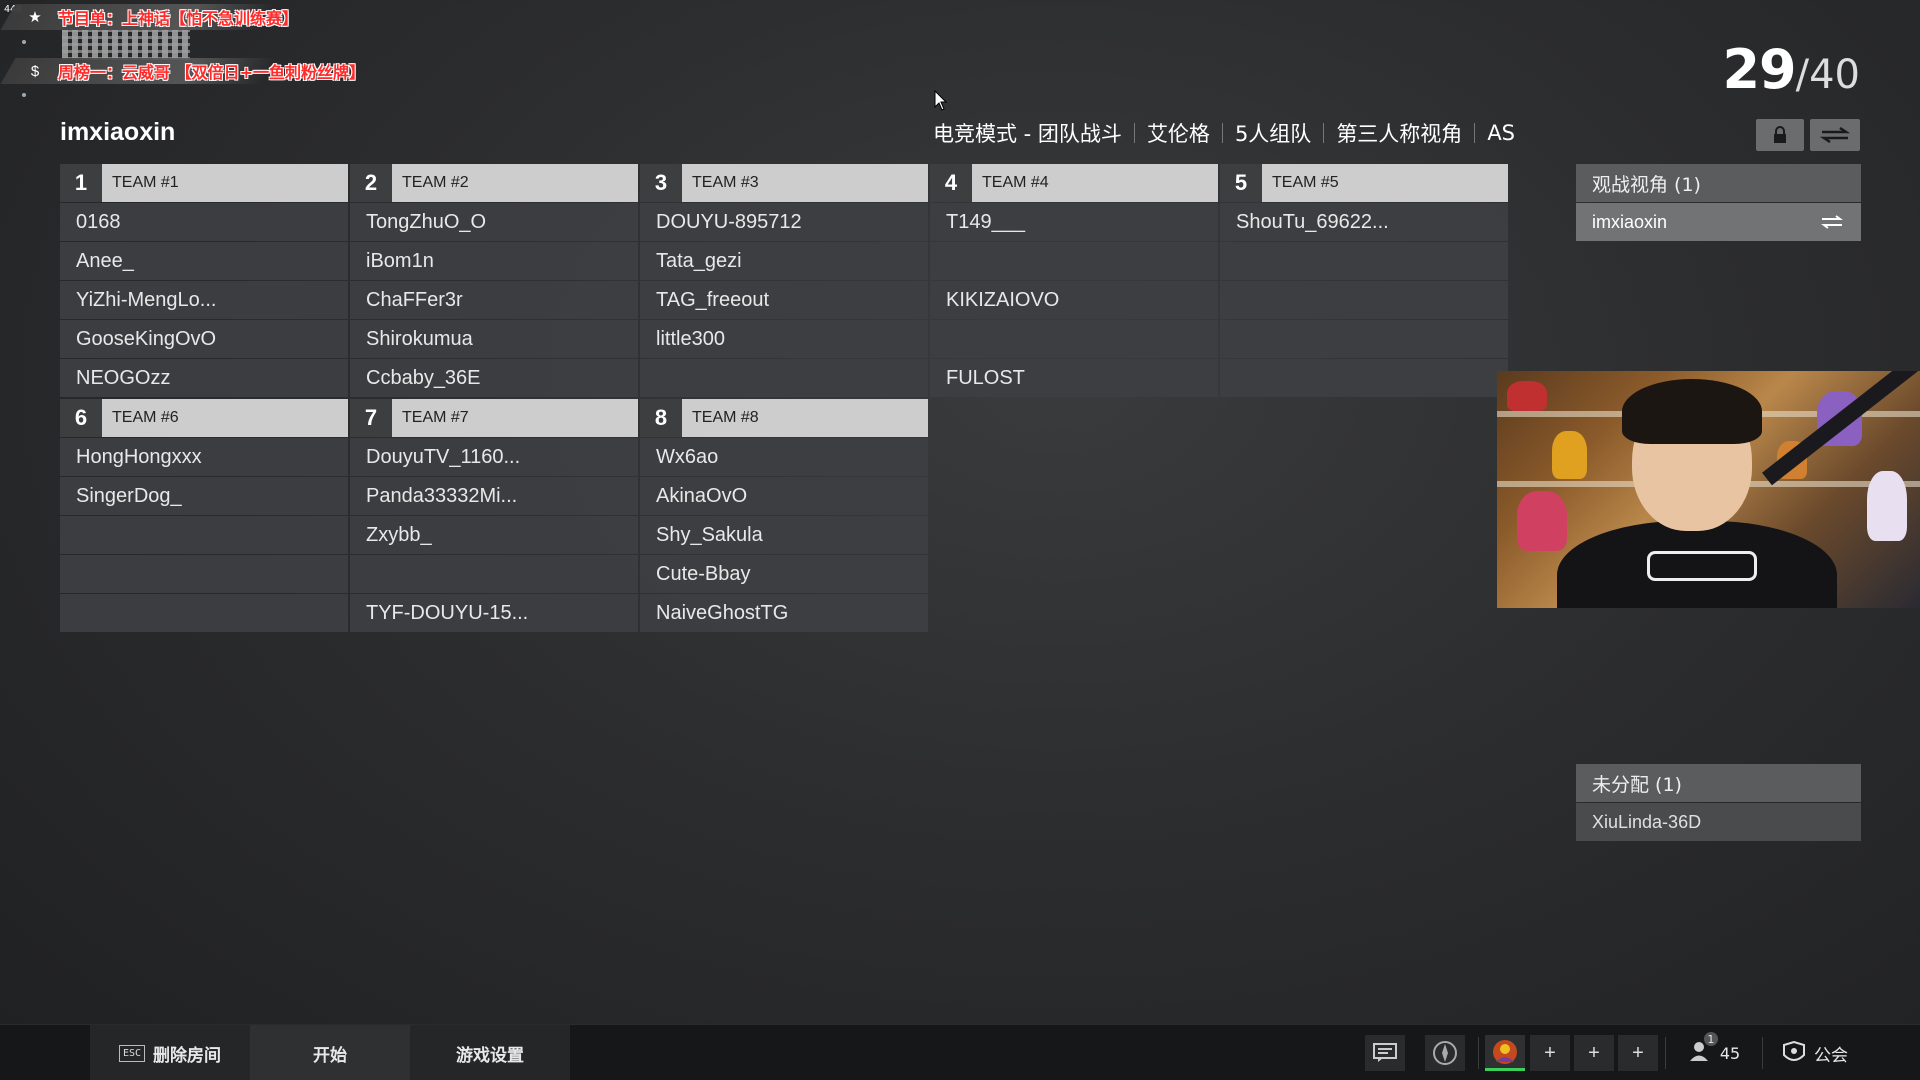  I want to click on team-title: TEAM #8, so click(725, 417).